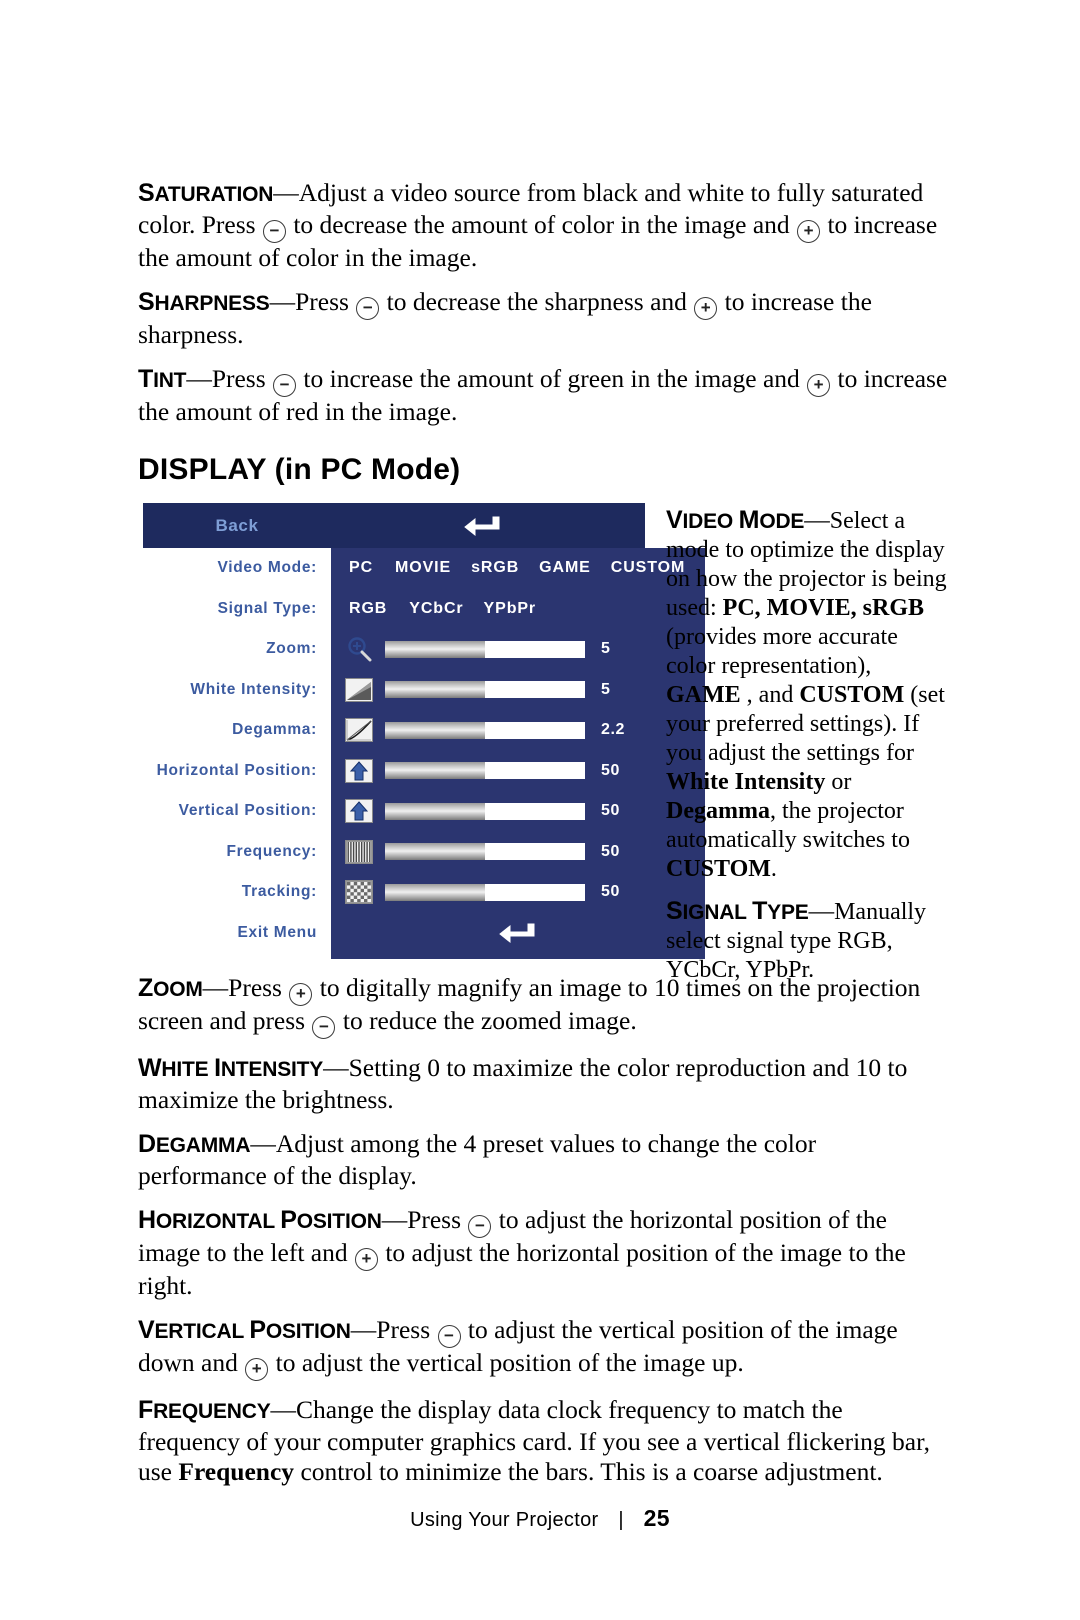 The height and width of the screenshot is (1620, 1080). What do you see at coordinates (359, 689) in the screenshot?
I see `white-intensity-icon` at bounding box center [359, 689].